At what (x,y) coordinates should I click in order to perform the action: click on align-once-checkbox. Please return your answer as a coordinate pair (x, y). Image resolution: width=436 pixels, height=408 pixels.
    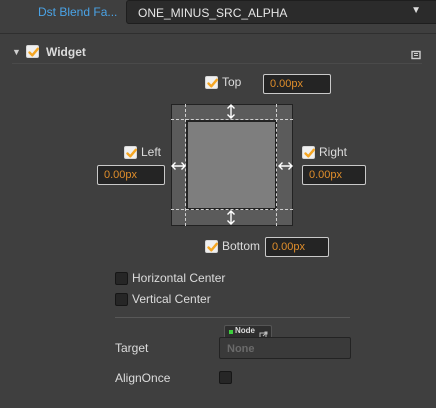
    Looking at the image, I should click on (225, 377).